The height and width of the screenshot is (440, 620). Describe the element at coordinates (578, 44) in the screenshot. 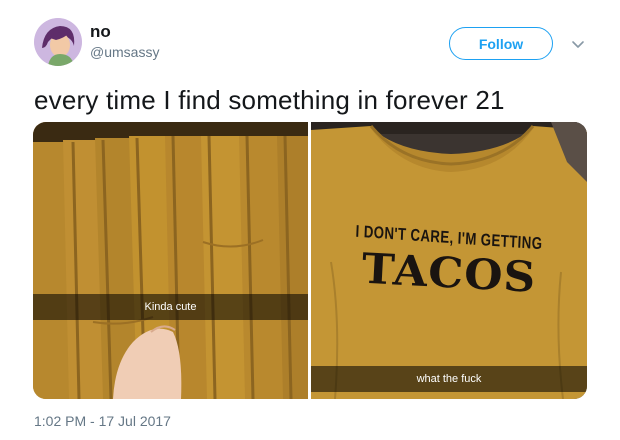

I see `chevron-down-icon` at that location.